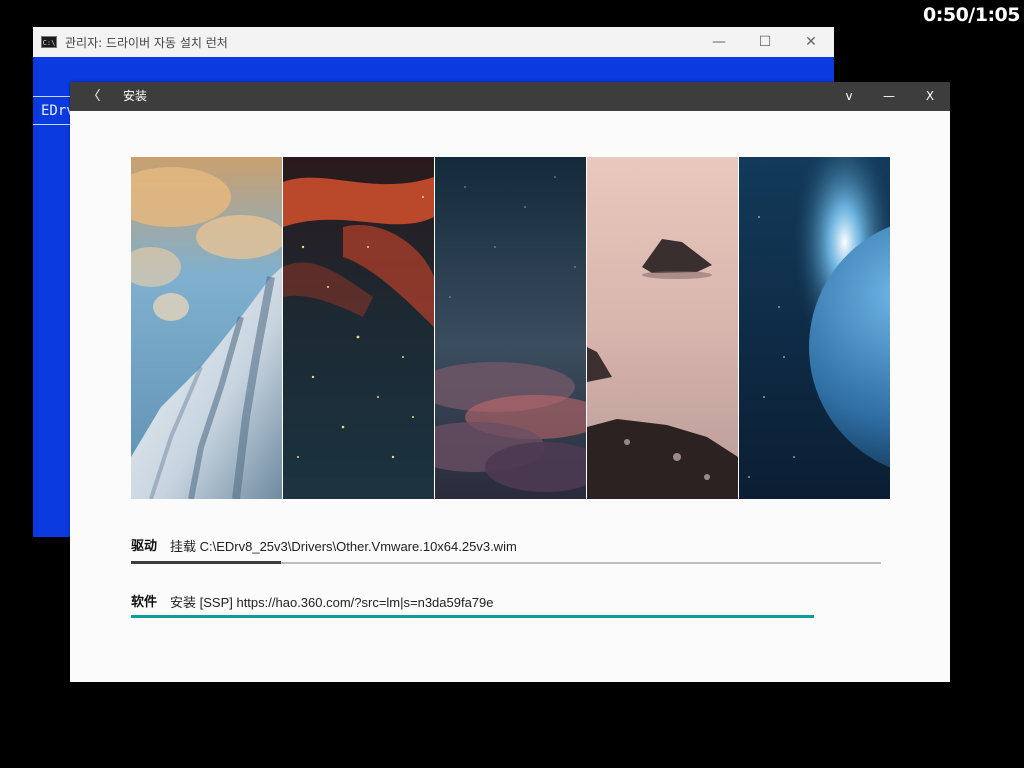 This screenshot has width=1024, height=768. What do you see at coordinates (472, 616) in the screenshot?
I see `software-progress-fill` at bounding box center [472, 616].